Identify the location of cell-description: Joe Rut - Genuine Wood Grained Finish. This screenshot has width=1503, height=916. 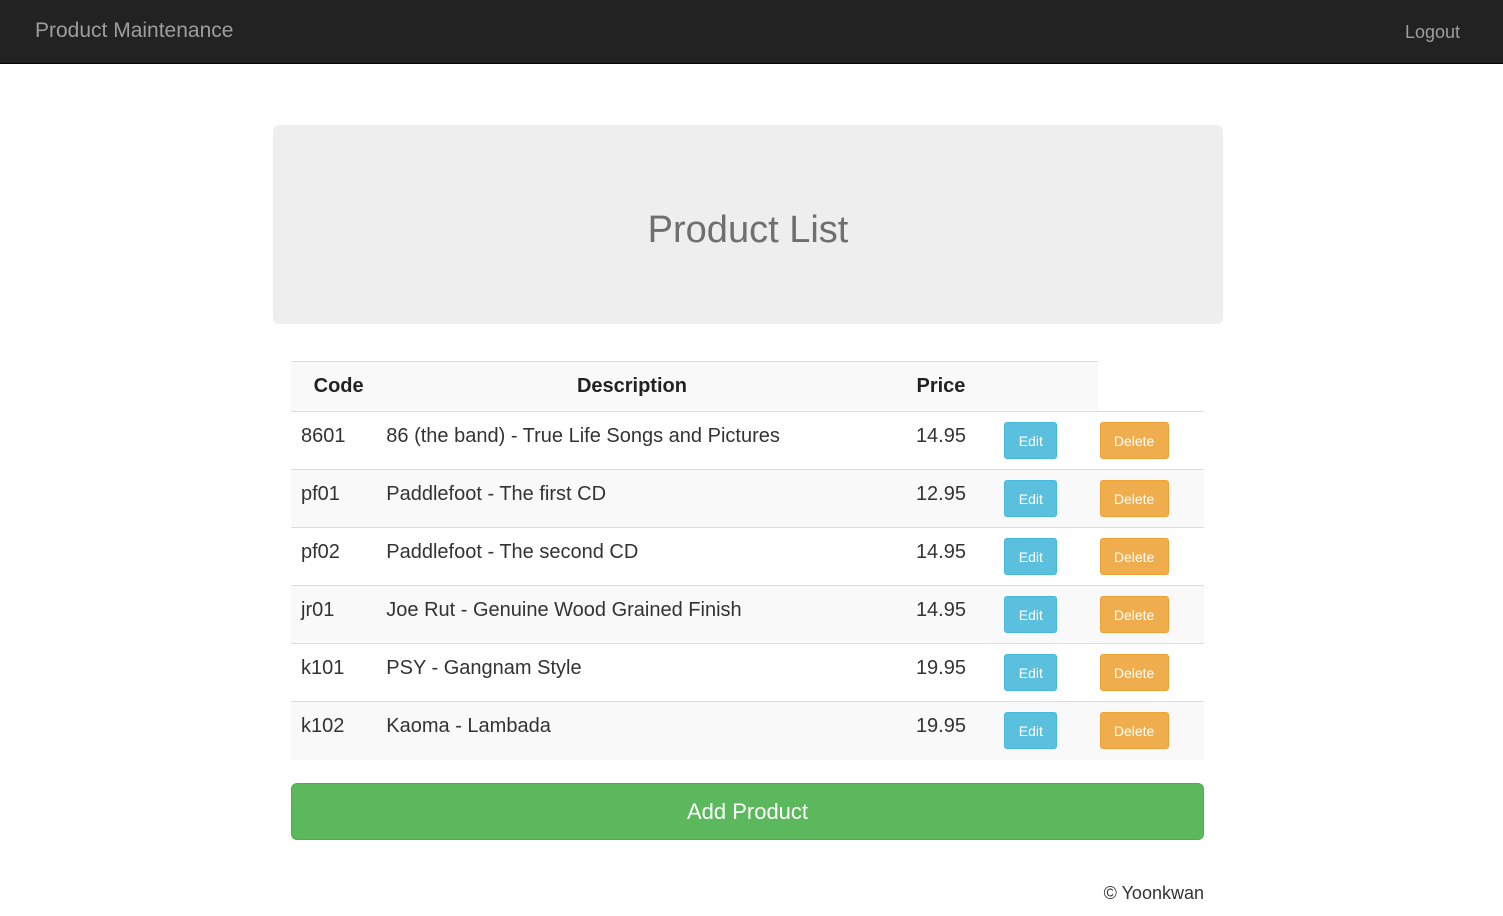
(632, 614).